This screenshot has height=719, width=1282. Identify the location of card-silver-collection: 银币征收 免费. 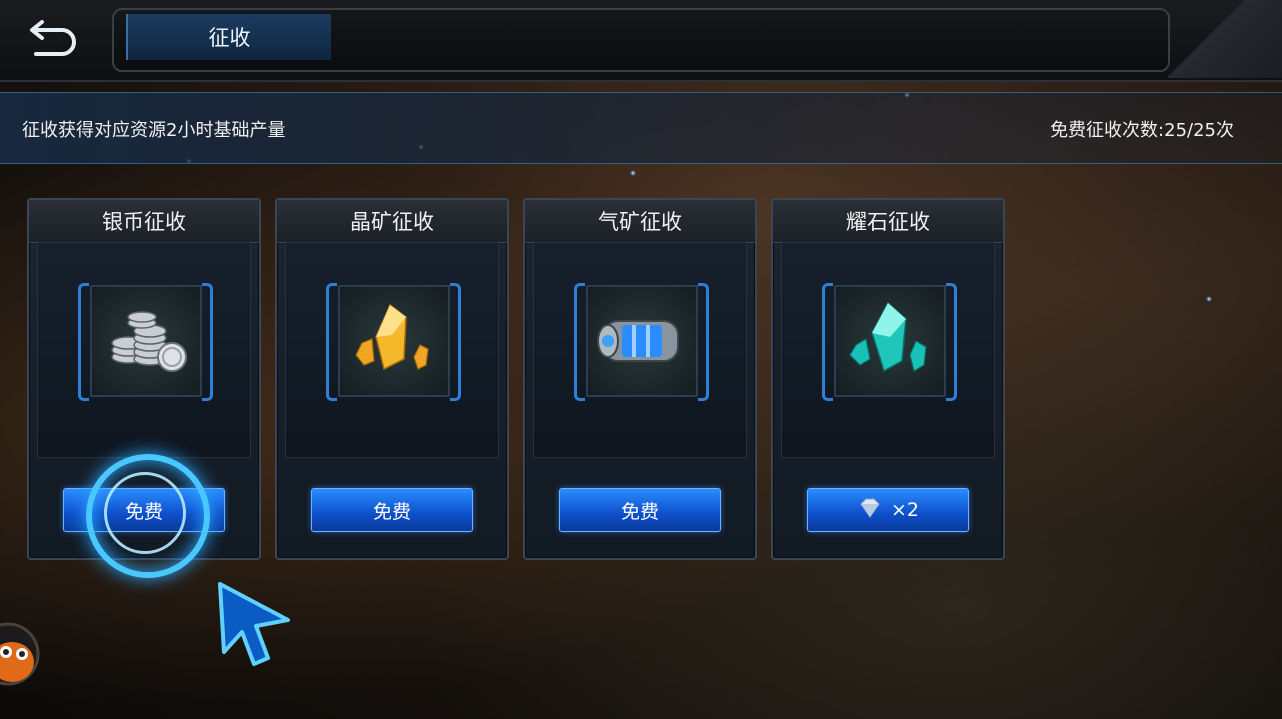
(144, 379).